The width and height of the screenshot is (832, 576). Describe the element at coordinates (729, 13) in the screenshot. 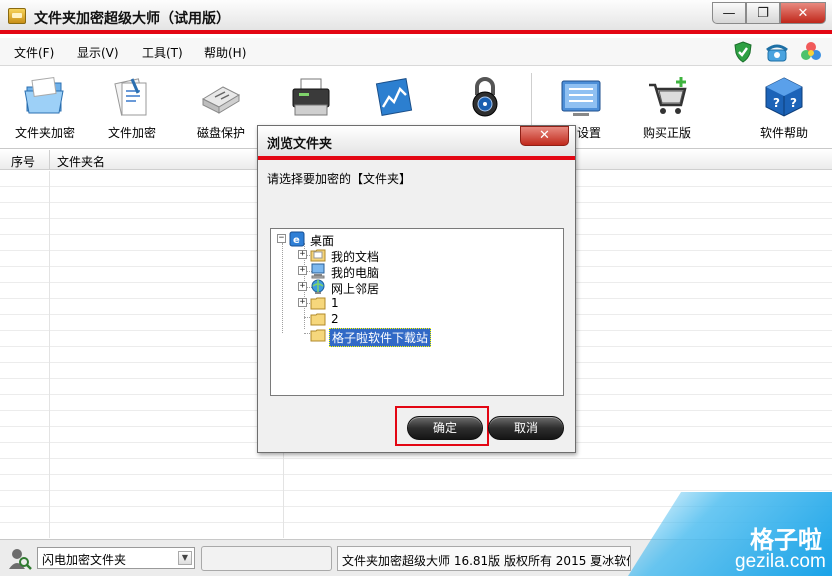

I see `minimize-button: —` at that location.